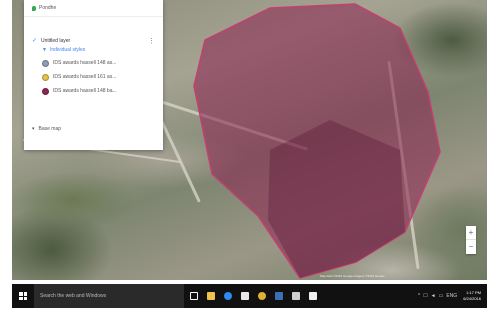 The width and height of the screenshot is (493, 313). I want to click on clock-date: 6/24/2016, so click(472, 298).